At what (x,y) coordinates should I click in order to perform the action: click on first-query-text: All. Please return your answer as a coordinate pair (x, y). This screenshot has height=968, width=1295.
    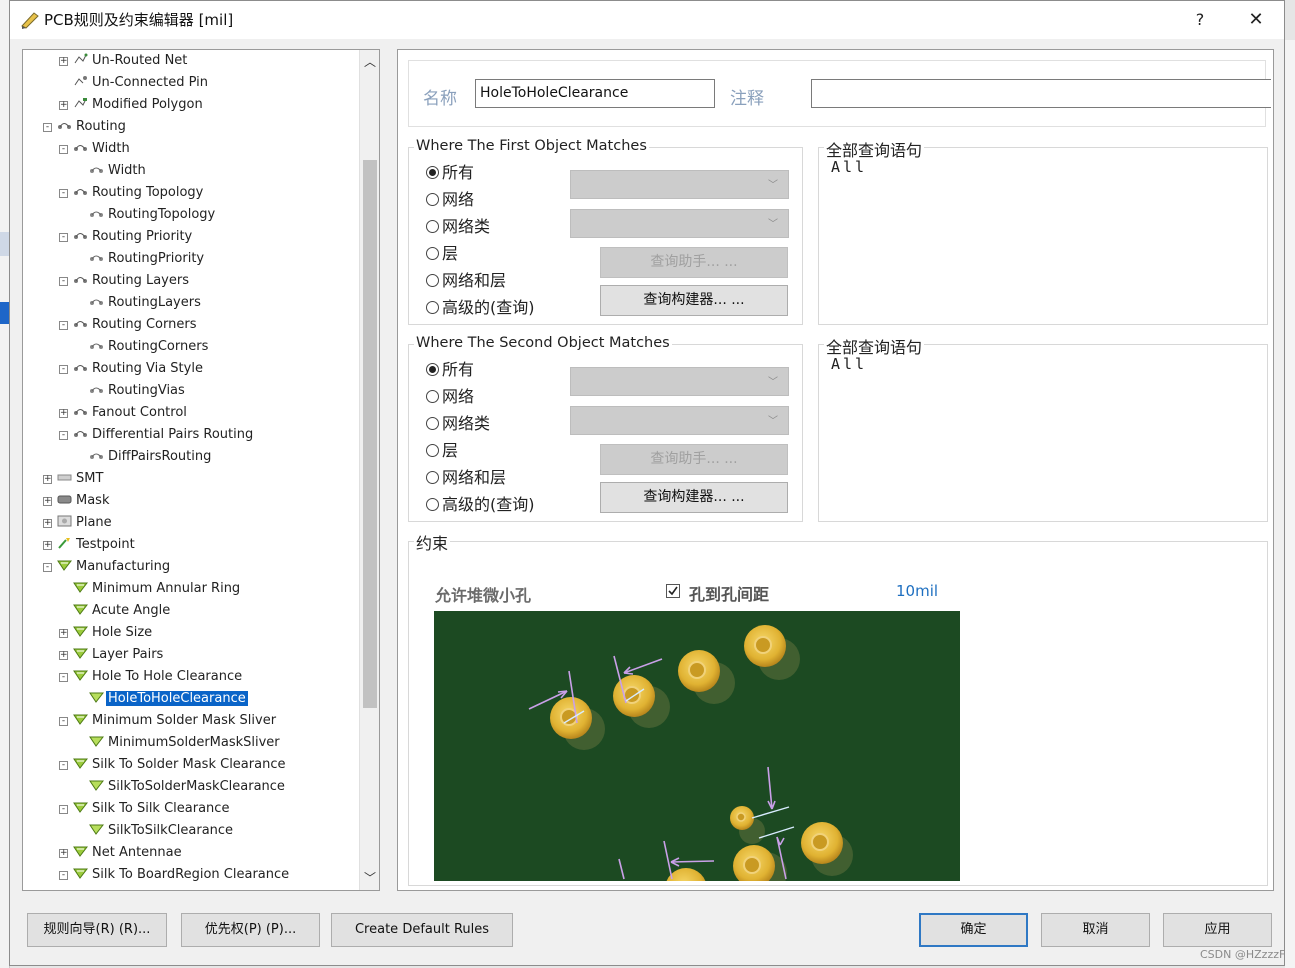
    Looking at the image, I should click on (849, 167).